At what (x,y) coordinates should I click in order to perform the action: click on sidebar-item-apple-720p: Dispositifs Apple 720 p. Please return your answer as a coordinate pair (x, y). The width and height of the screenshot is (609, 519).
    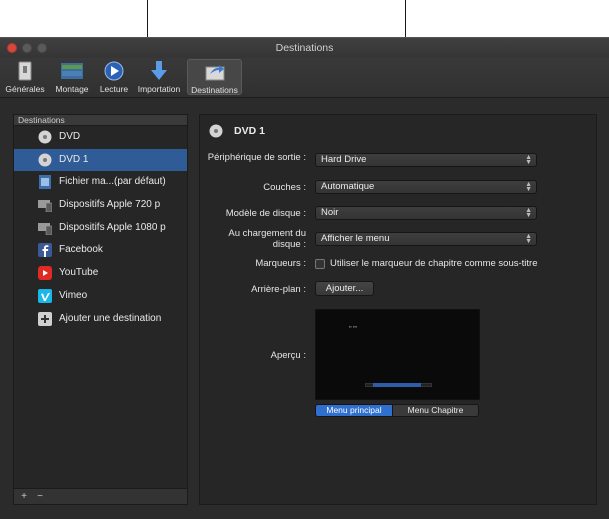
    Looking at the image, I should click on (100, 205).